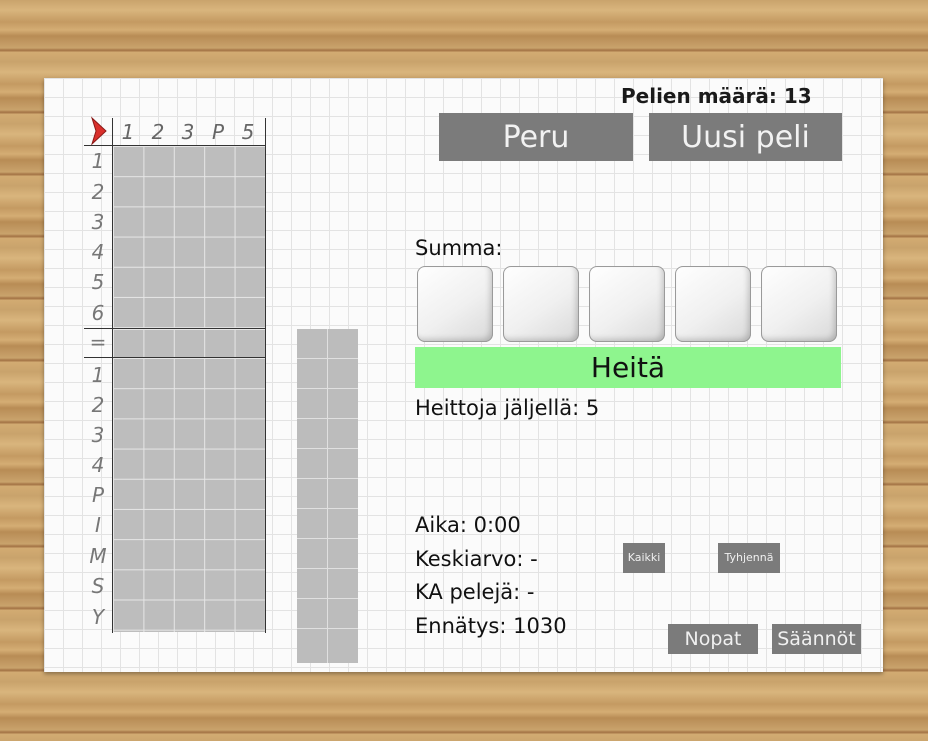 This screenshot has width=928, height=741. What do you see at coordinates (98, 161) in the screenshot?
I see `row-label-1: 1` at bounding box center [98, 161].